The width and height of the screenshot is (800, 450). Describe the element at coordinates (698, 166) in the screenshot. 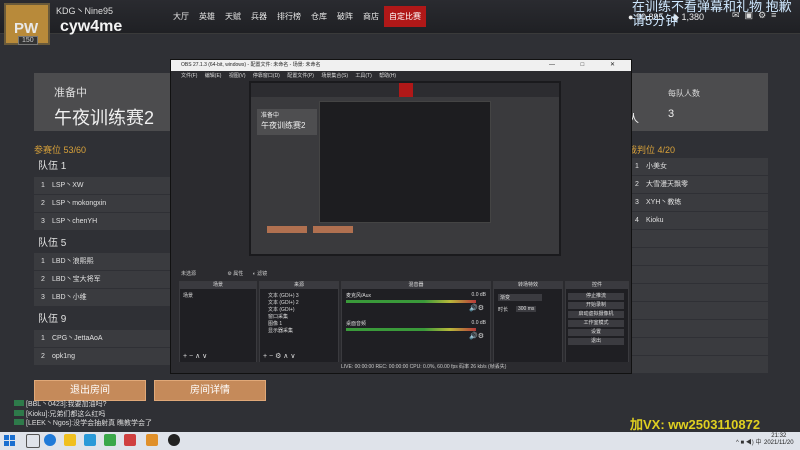

I see `referee-row: 1 小美女` at that location.